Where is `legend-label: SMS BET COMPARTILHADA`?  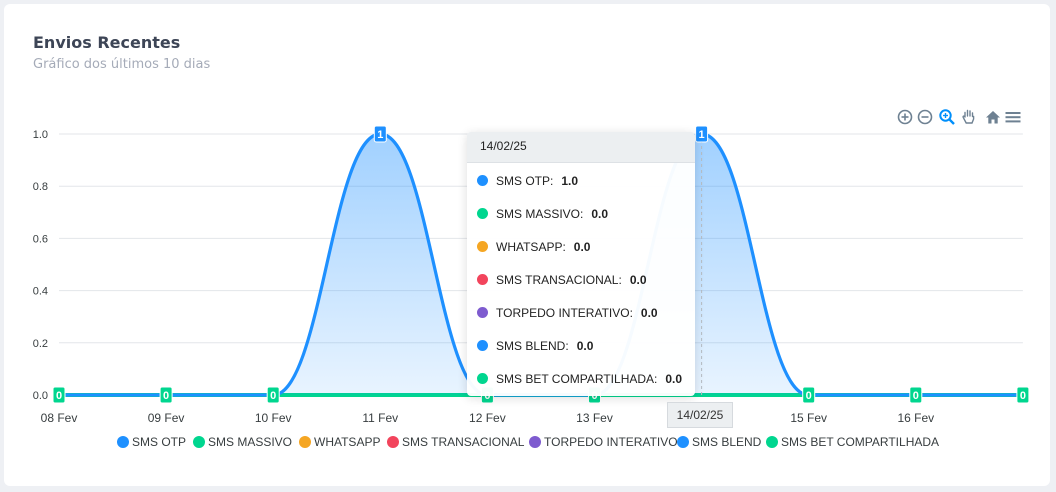 legend-label: SMS BET COMPARTILHADA is located at coordinates (860, 442).